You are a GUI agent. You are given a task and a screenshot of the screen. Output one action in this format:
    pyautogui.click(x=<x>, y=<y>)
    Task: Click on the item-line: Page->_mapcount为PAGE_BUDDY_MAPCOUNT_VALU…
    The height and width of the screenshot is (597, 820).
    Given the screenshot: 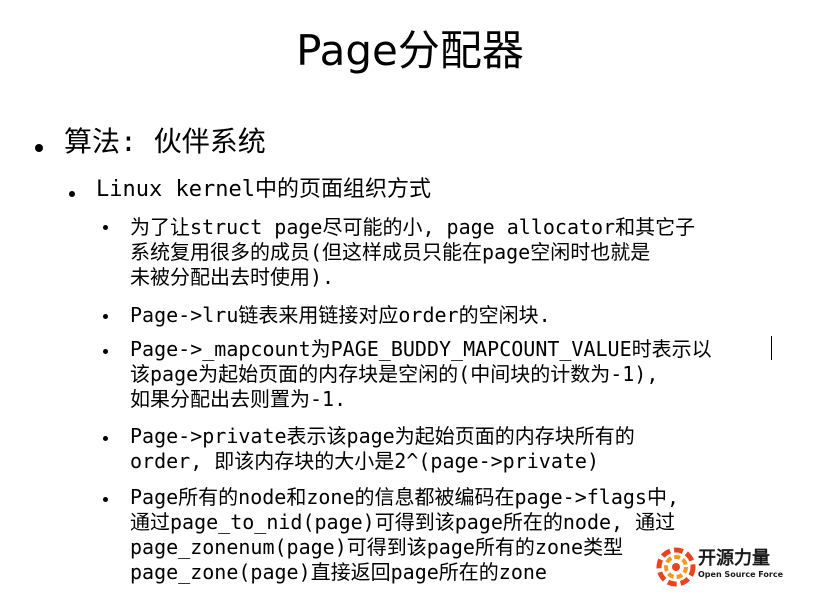 What is the action you would take?
    pyautogui.click(x=421, y=349)
    